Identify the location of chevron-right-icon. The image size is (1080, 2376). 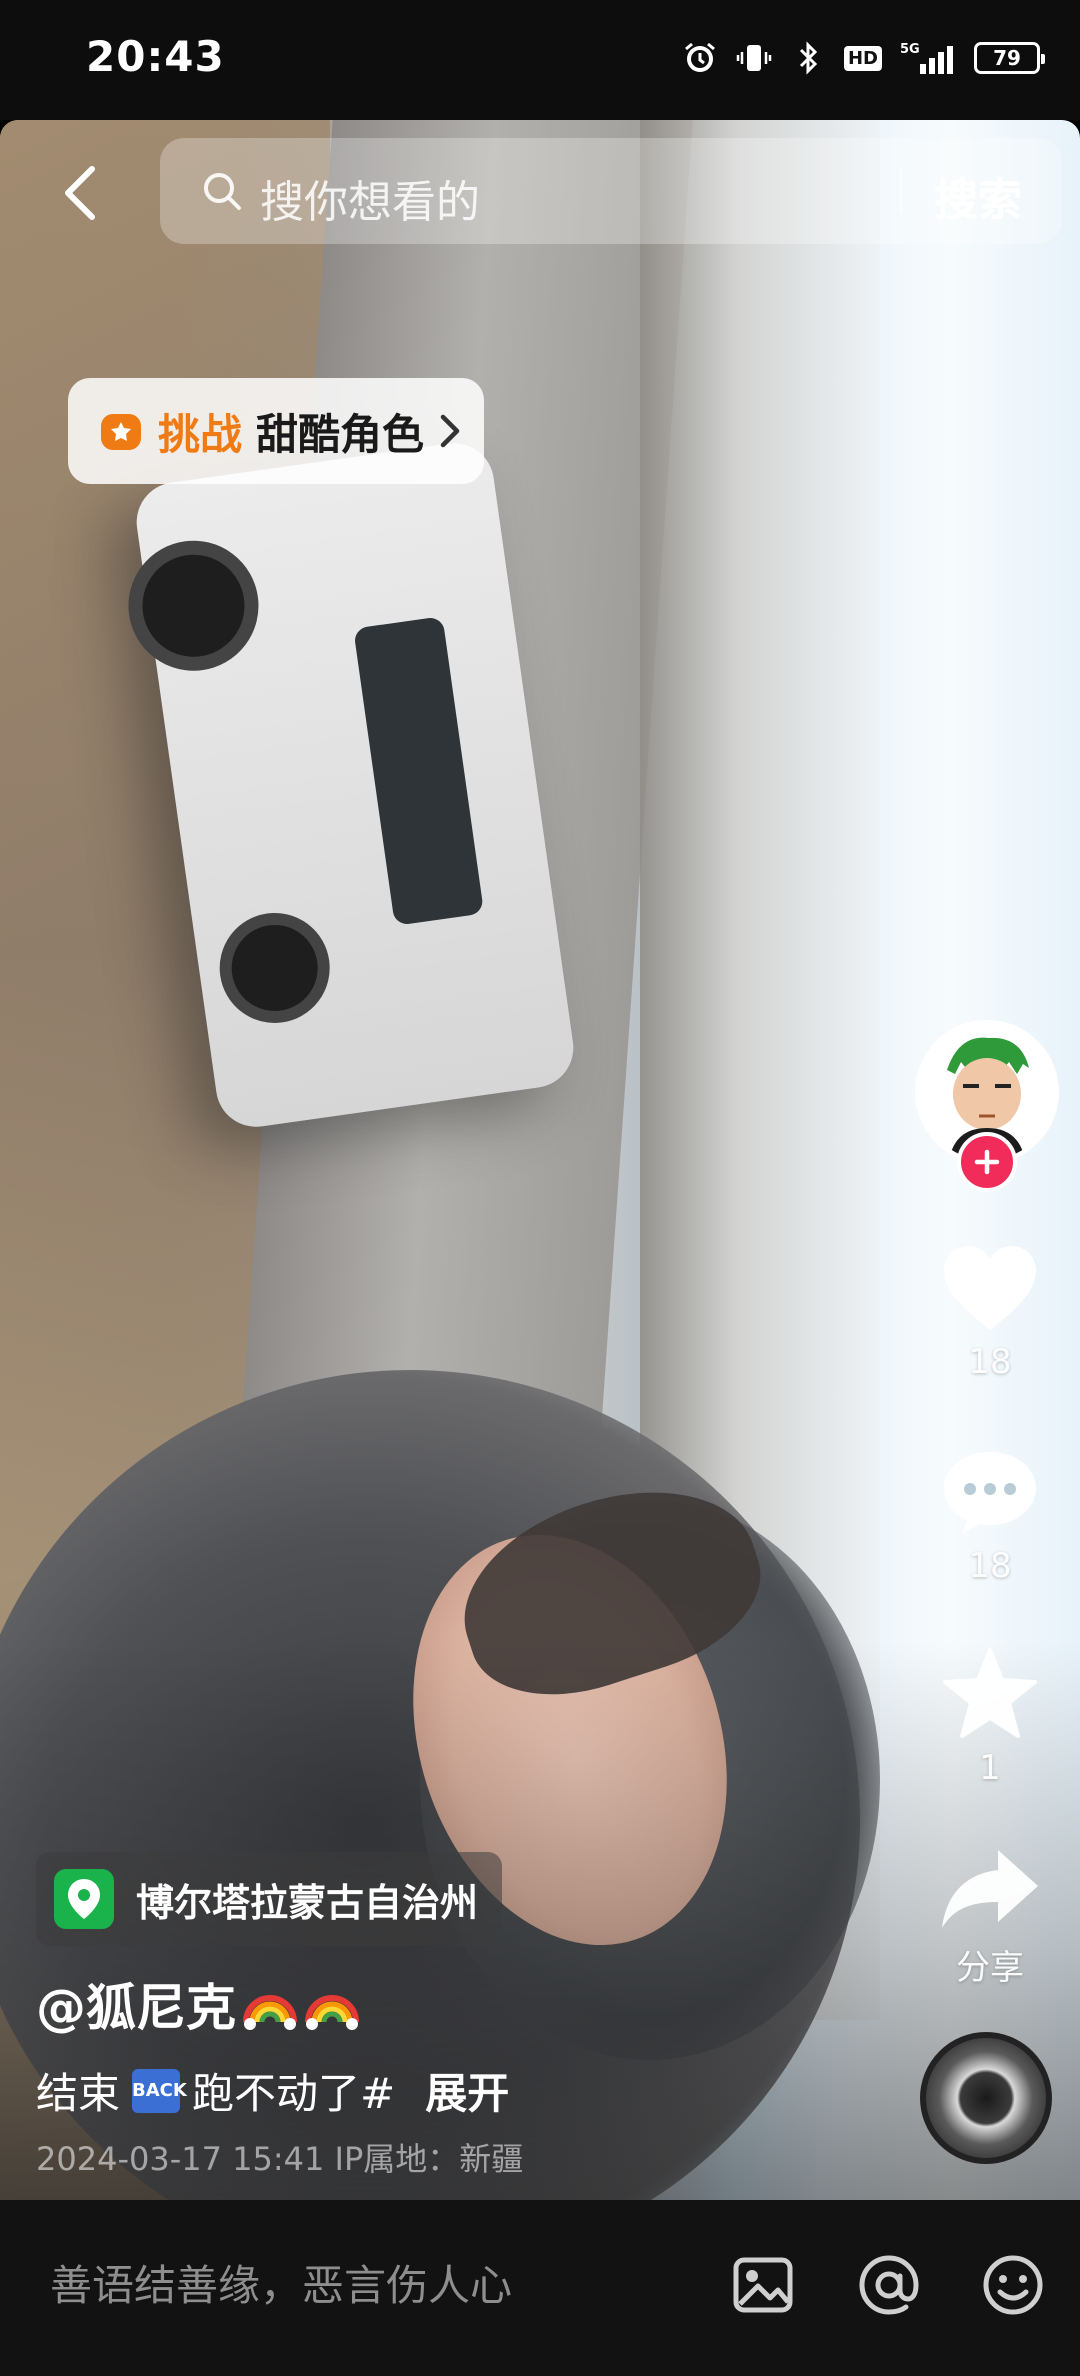
(450, 431).